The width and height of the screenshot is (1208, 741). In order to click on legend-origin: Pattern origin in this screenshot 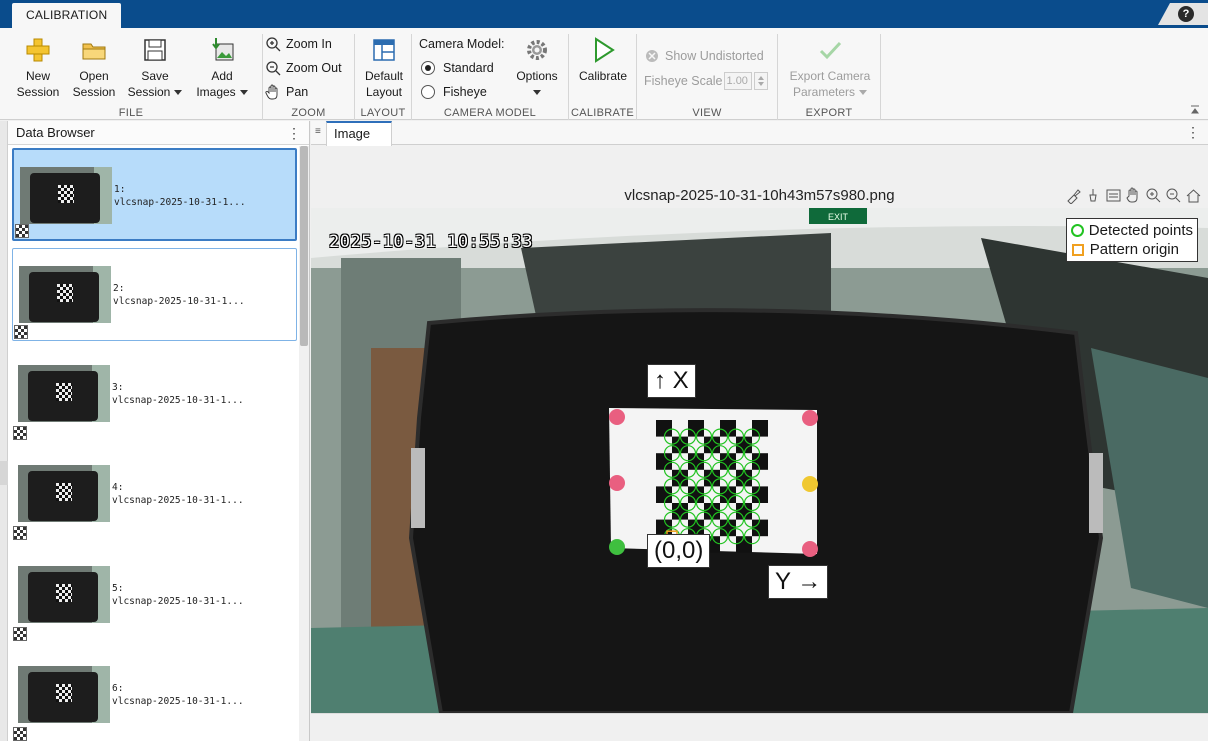, I will do `click(1132, 249)`.